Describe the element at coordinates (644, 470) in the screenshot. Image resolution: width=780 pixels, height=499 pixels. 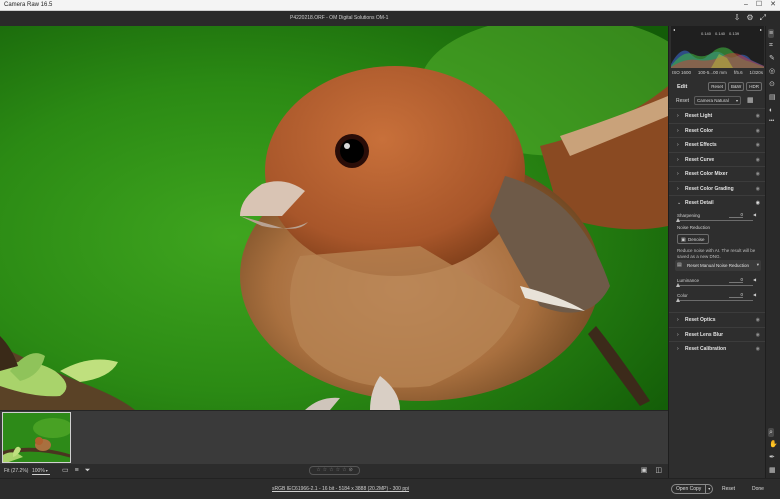
I see `single-view-icon: ▣` at that location.